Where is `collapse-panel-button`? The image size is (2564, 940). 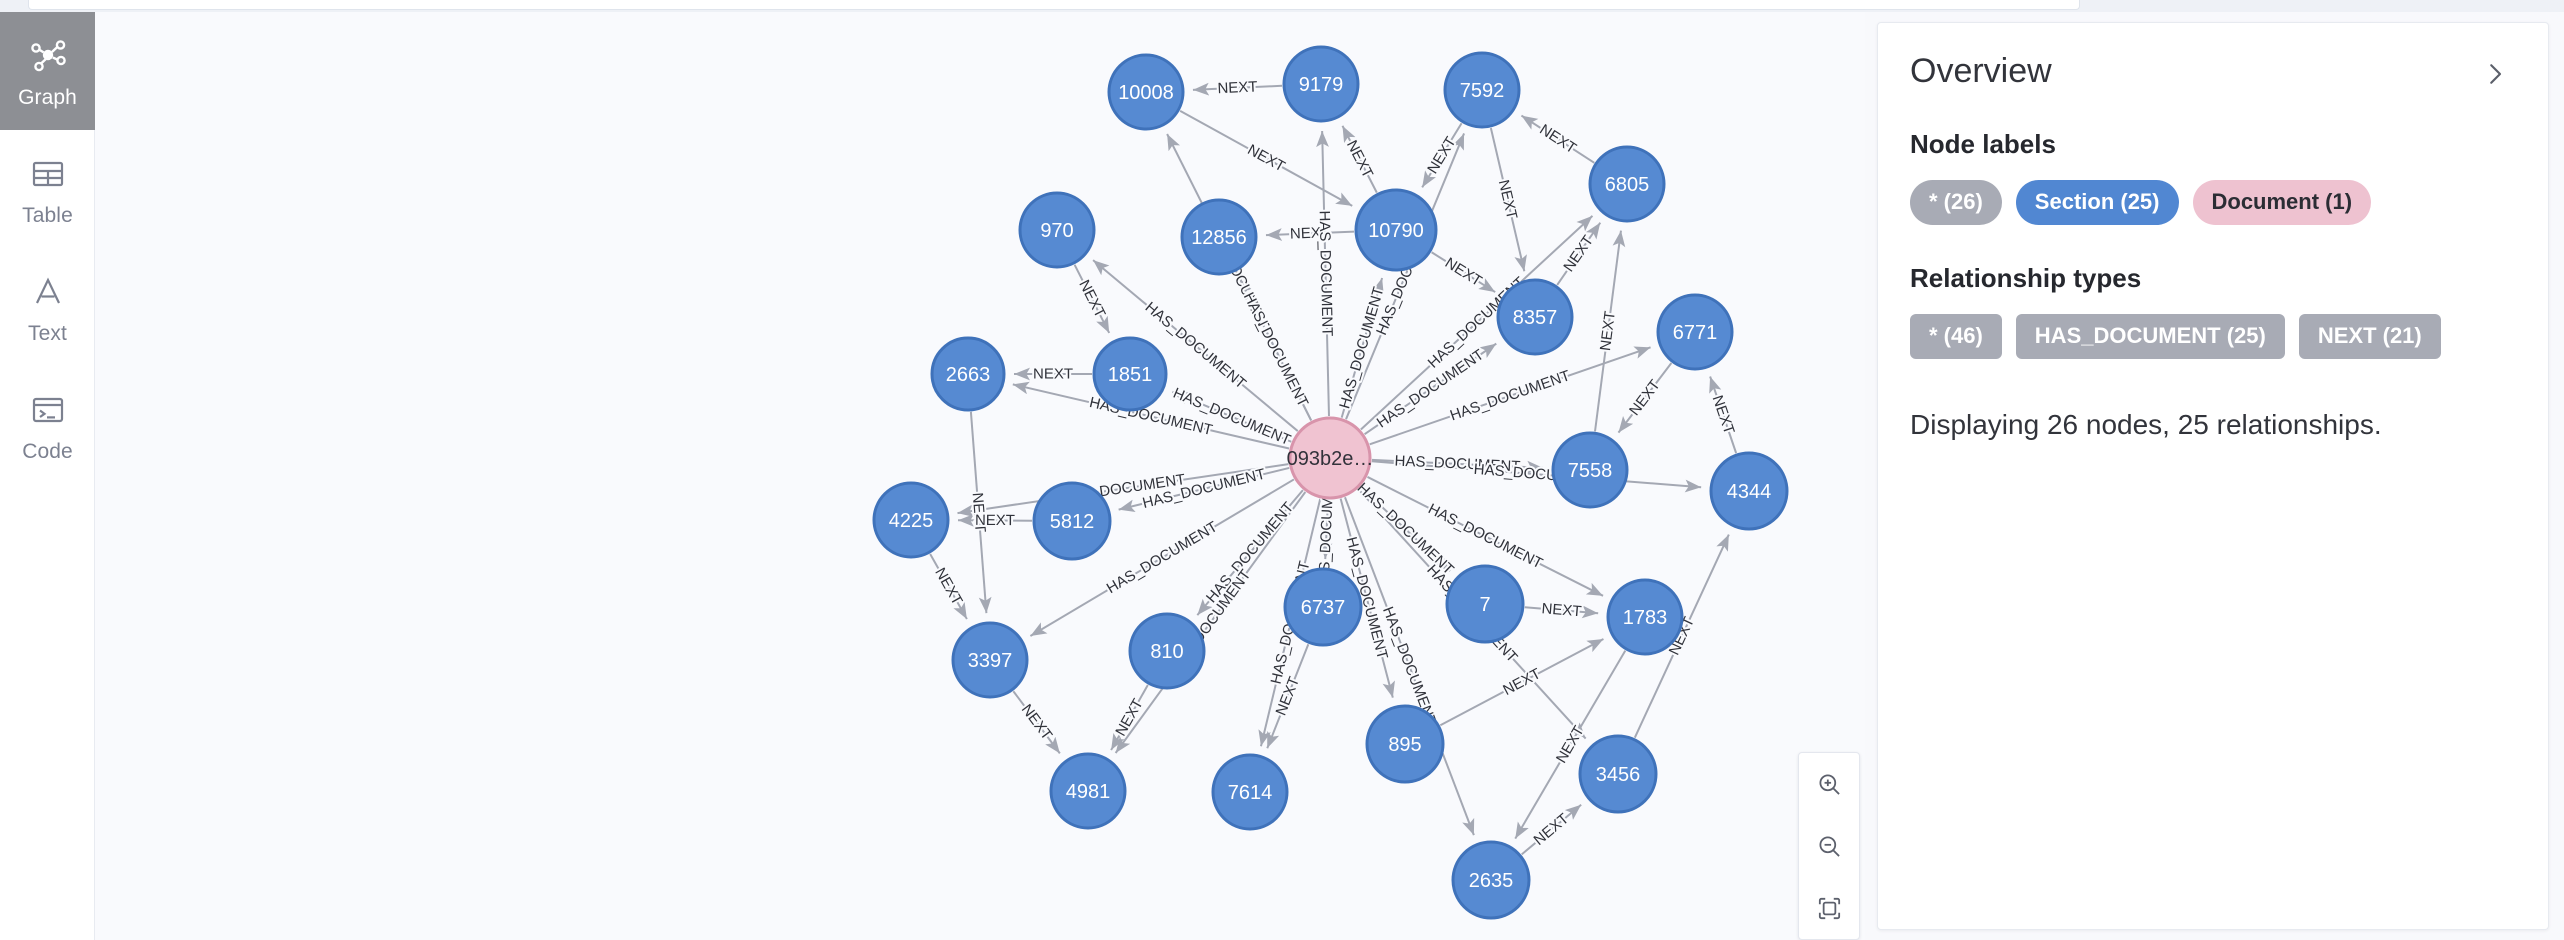
collapse-panel-button is located at coordinates (2495, 74).